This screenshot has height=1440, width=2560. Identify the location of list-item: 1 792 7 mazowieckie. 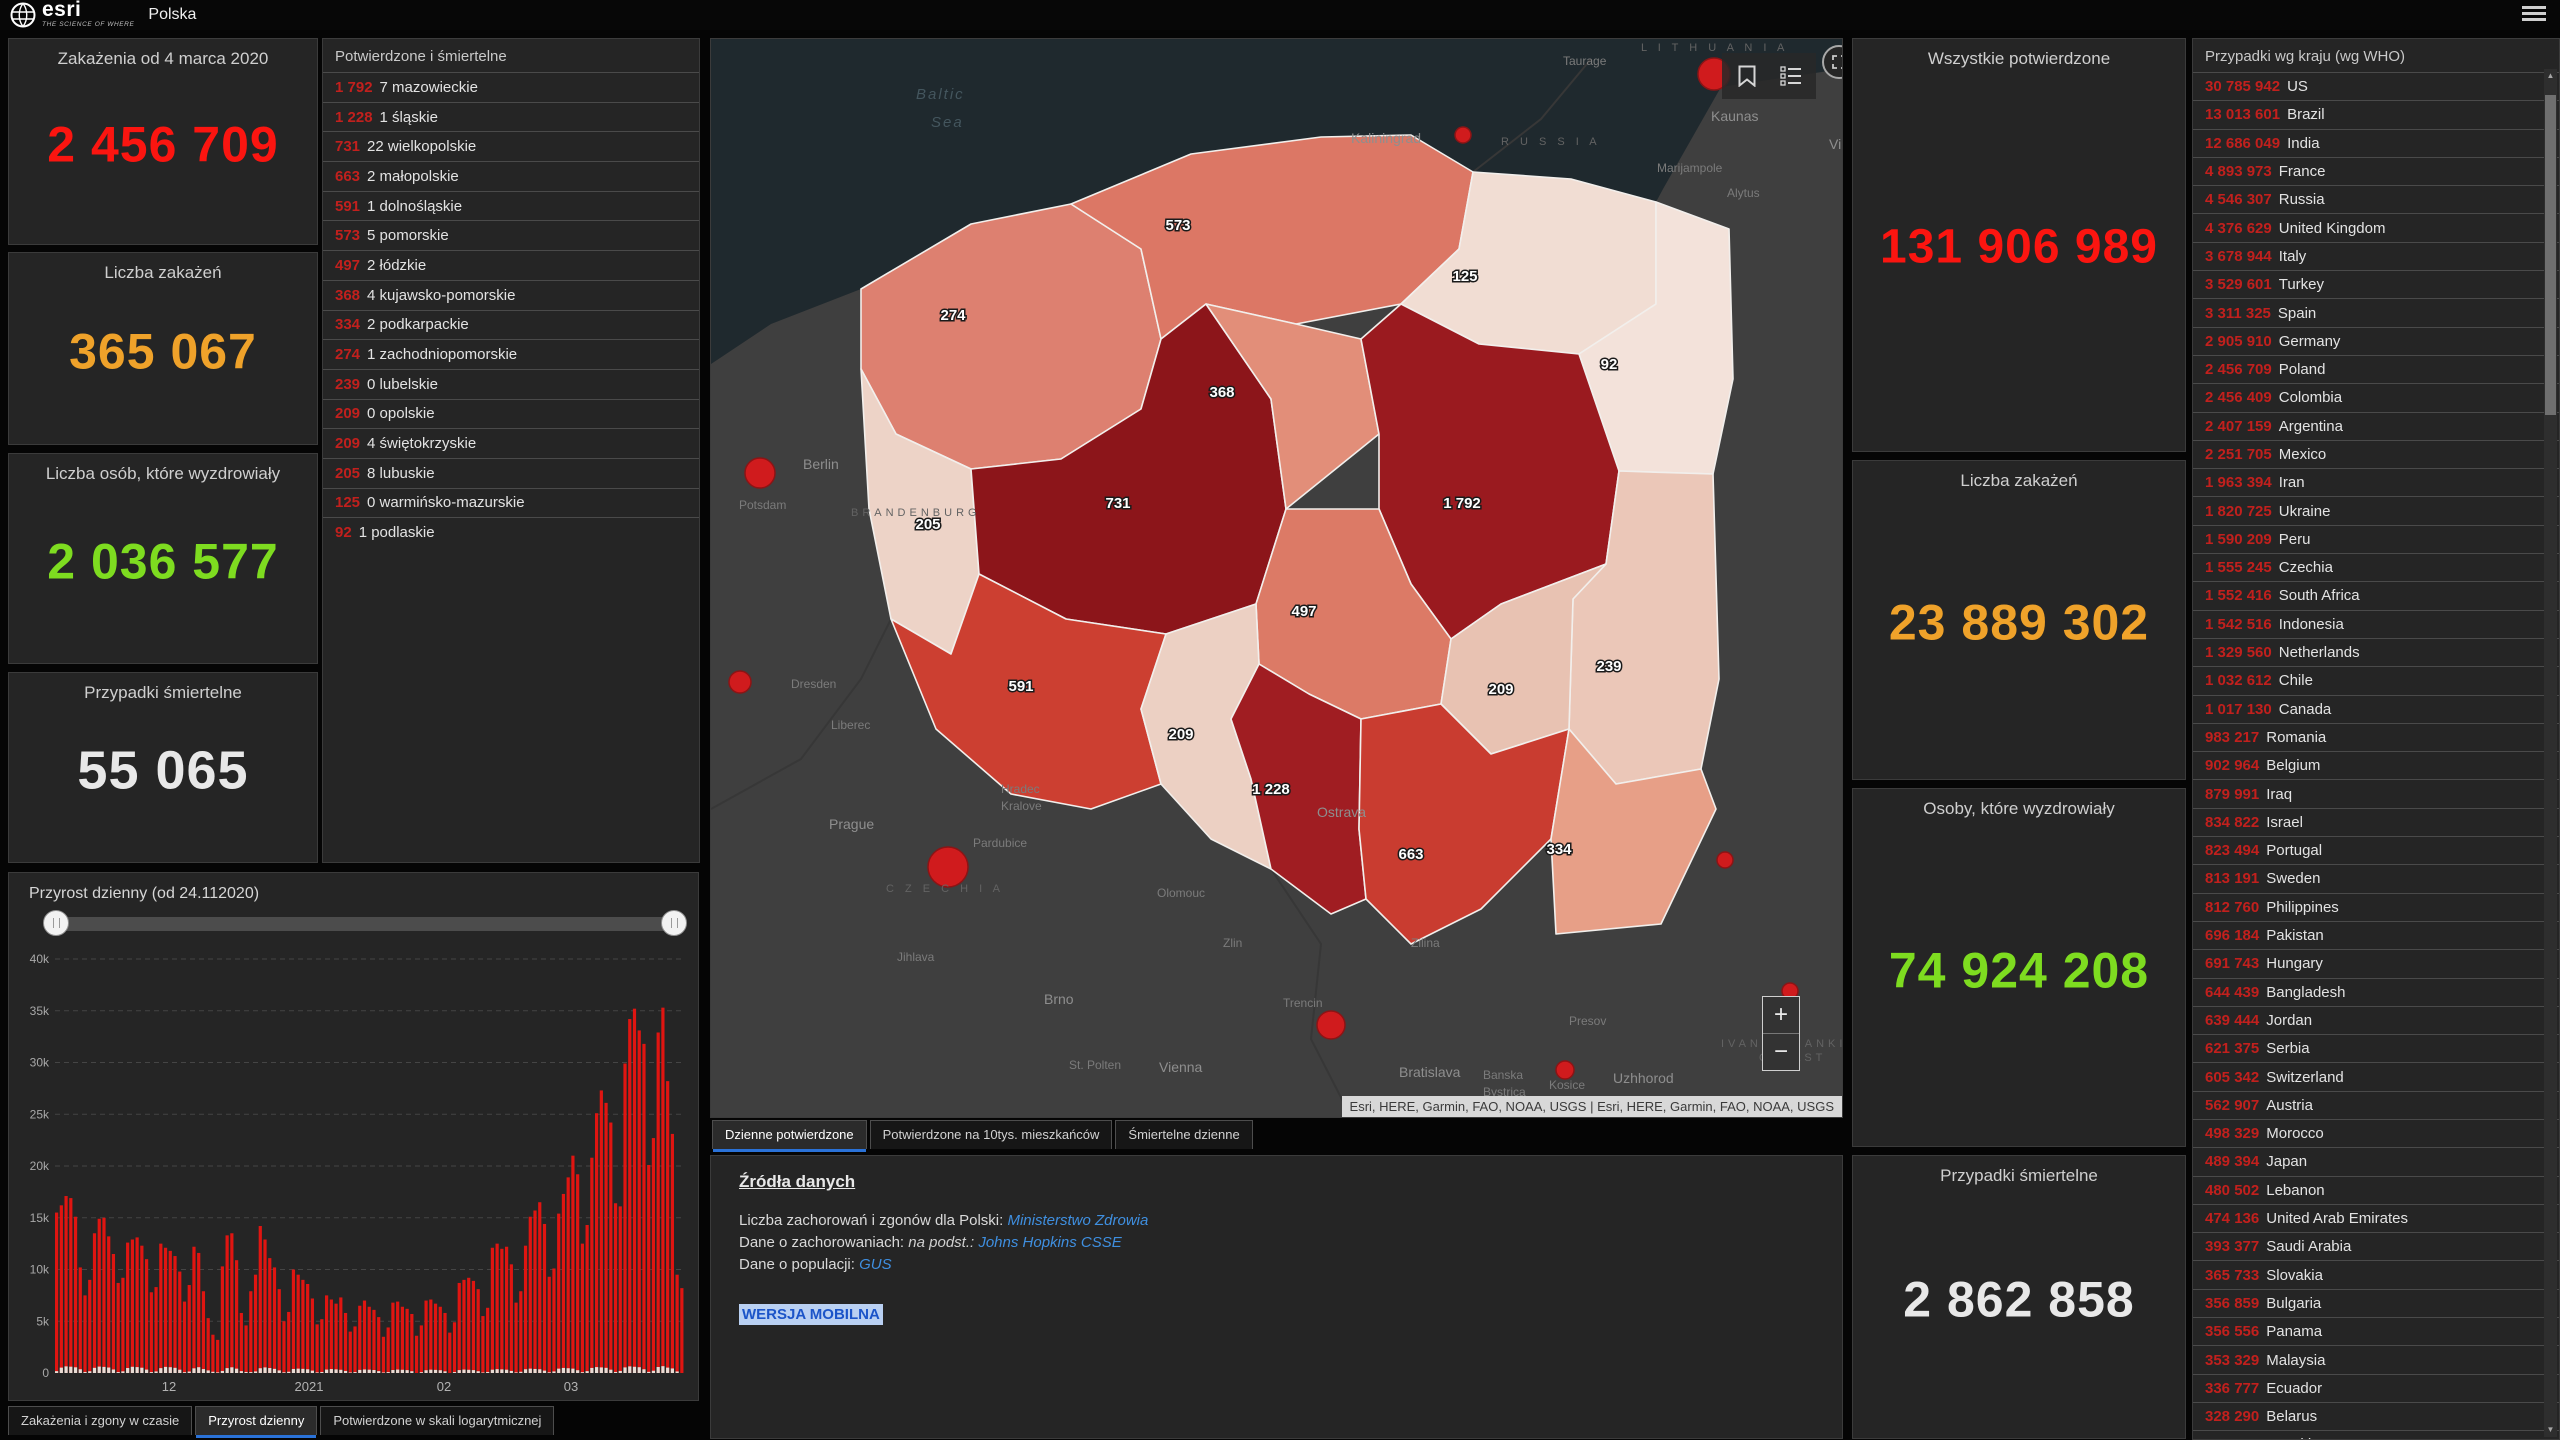
(511, 87).